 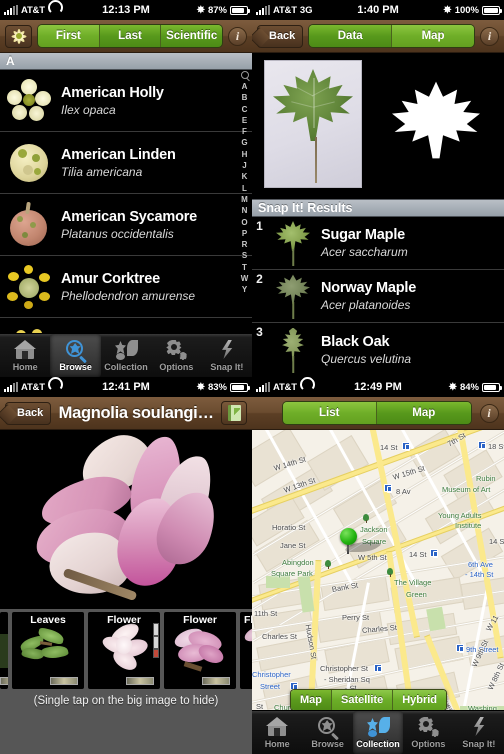 What do you see at coordinates (378, 243) in the screenshot?
I see `result-item: 1 Sugar Maple Acer saccharum` at bounding box center [378, 243].